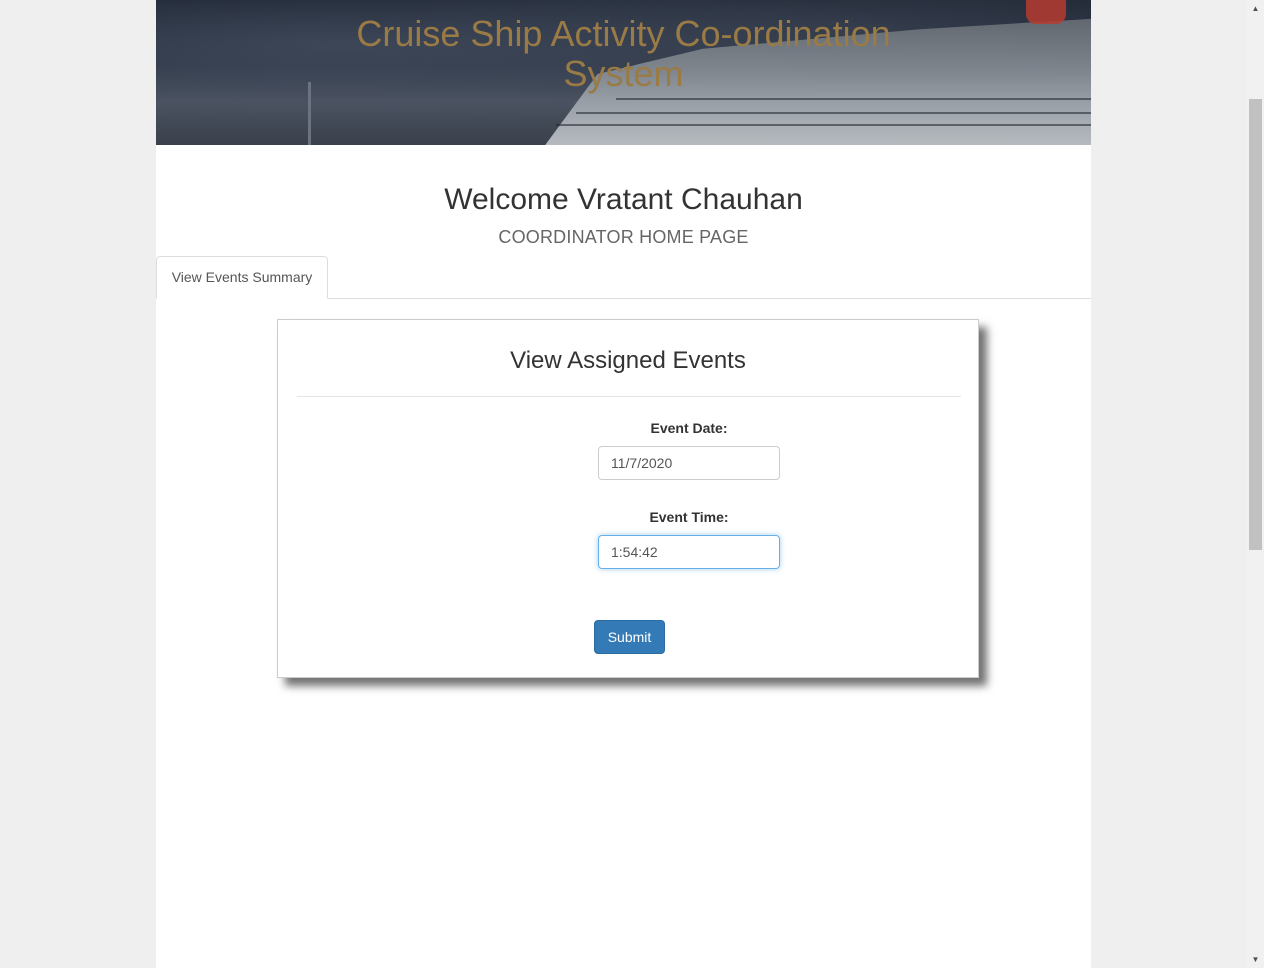 This screenshot has height=968, width=1264. Describe the element at coordinates (629, 396) in the screenshot. I see `panel-divider` at that location.